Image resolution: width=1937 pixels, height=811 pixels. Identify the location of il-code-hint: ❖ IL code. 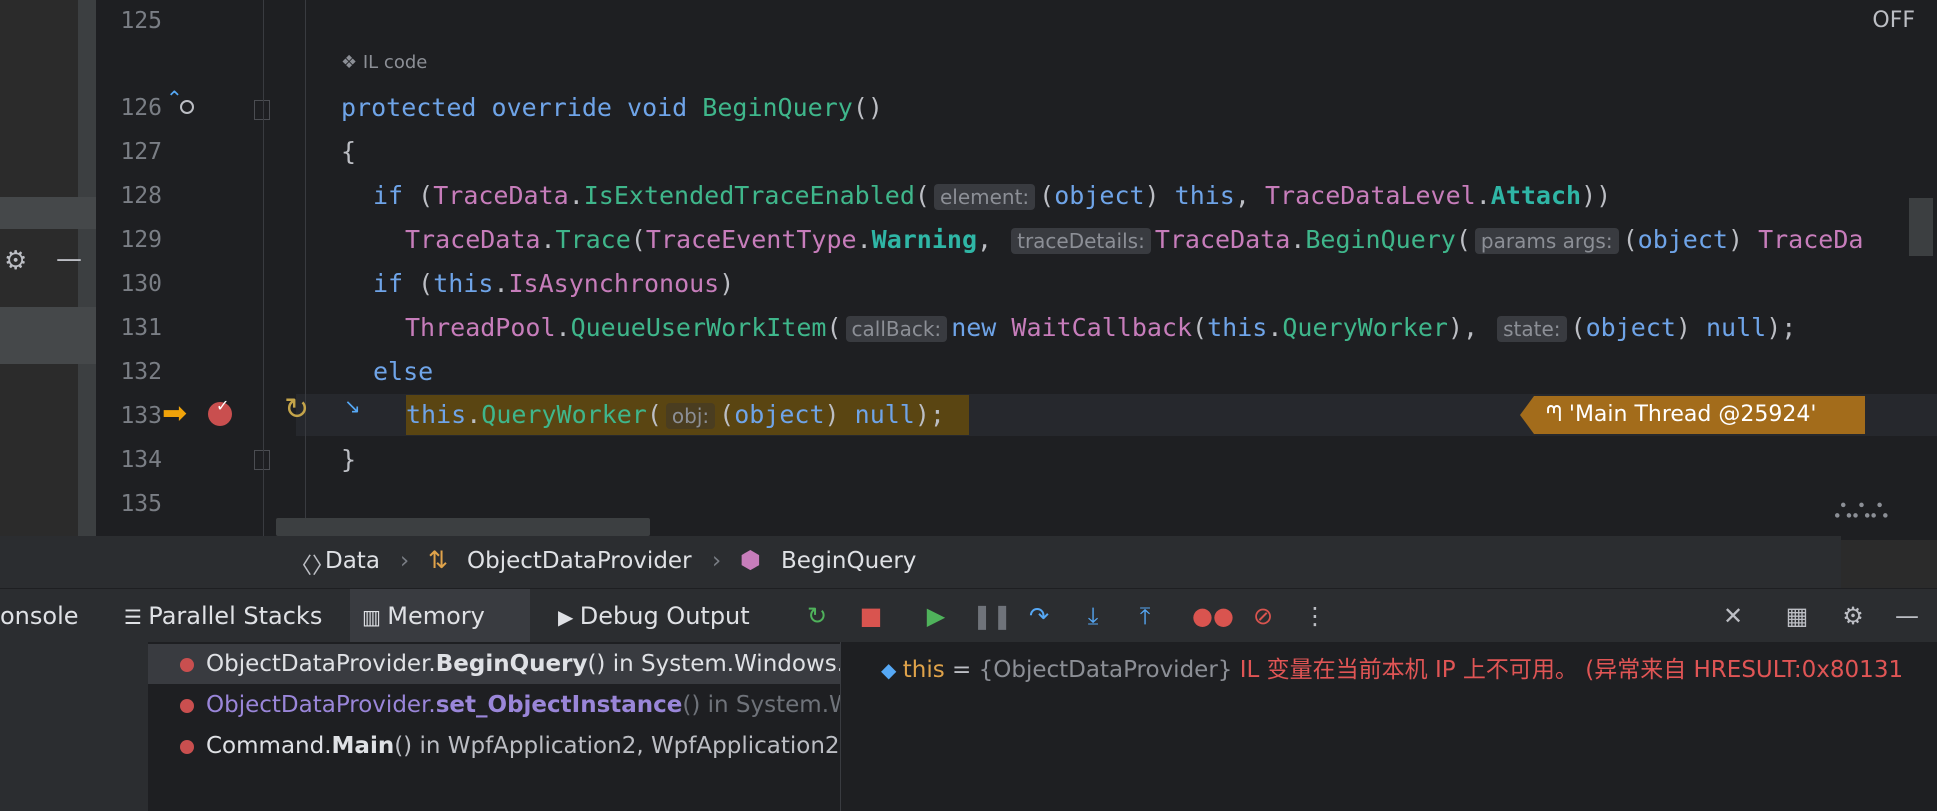
(384, 62).